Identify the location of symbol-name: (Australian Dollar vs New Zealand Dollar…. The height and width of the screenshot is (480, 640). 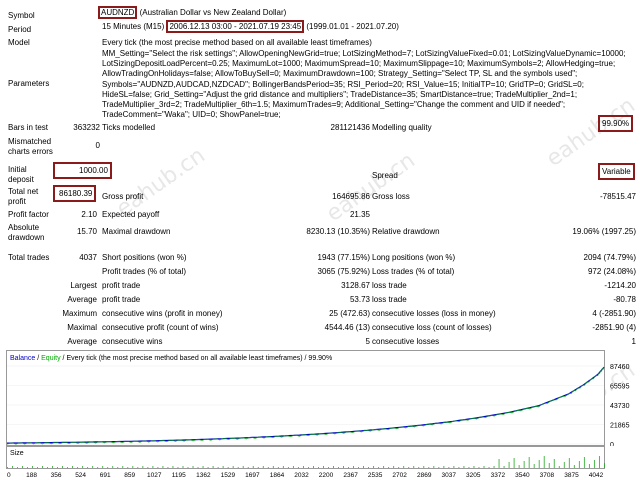
(213, 12).